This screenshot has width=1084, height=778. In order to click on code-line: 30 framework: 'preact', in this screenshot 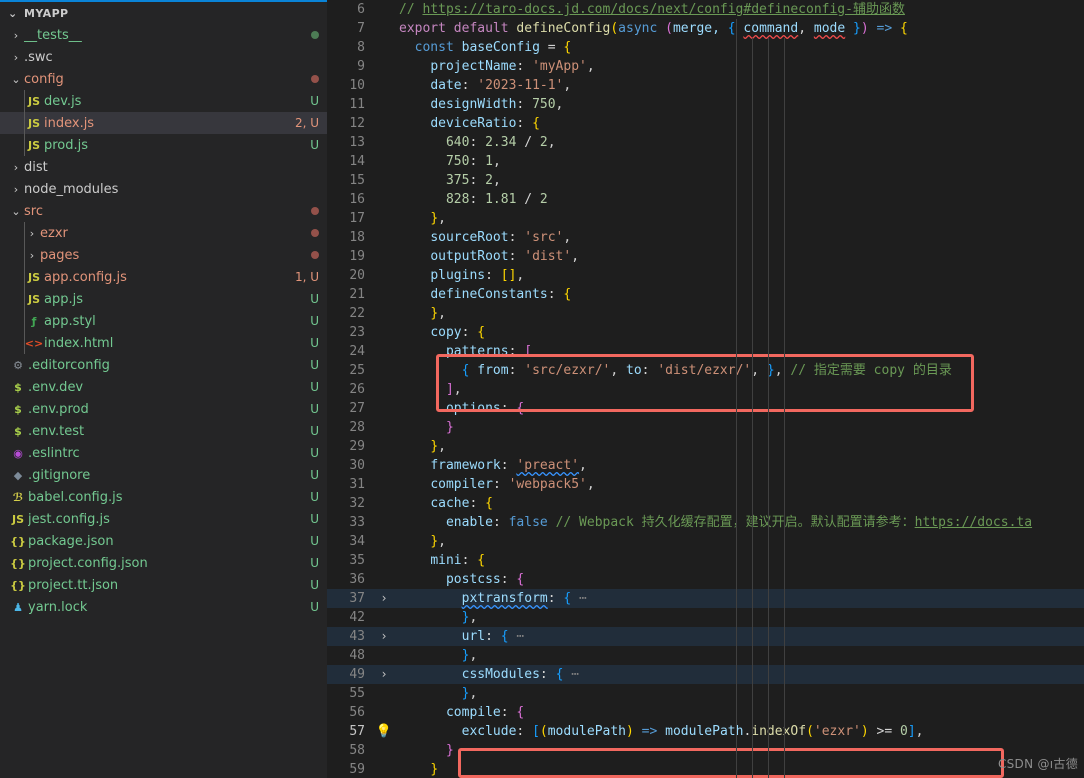, I will do `click(705, 465)`.